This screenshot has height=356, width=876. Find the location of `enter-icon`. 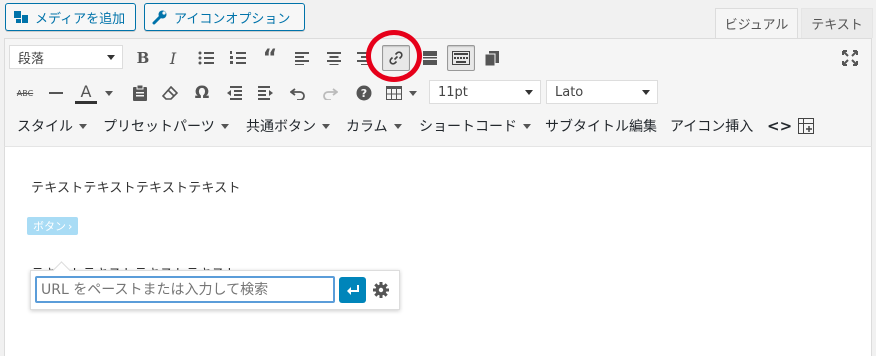

enter-icon is located at coordinates (352, 290).